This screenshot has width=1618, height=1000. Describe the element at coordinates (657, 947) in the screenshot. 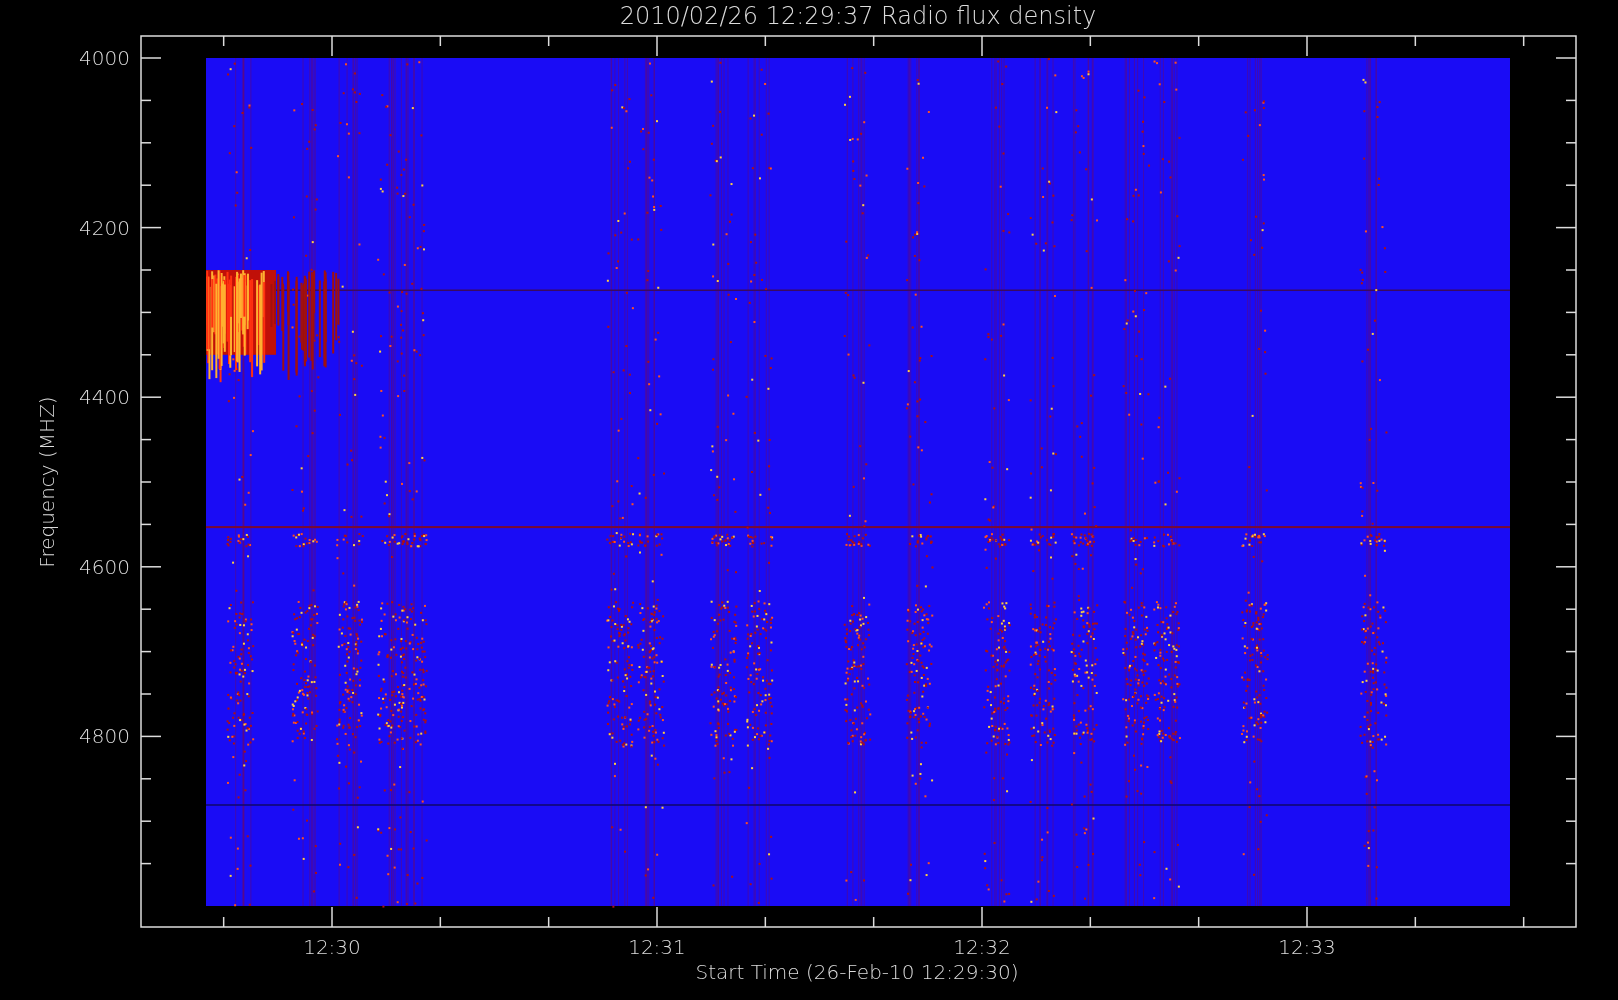

I see `x-tick-label: 12:31` at that location.